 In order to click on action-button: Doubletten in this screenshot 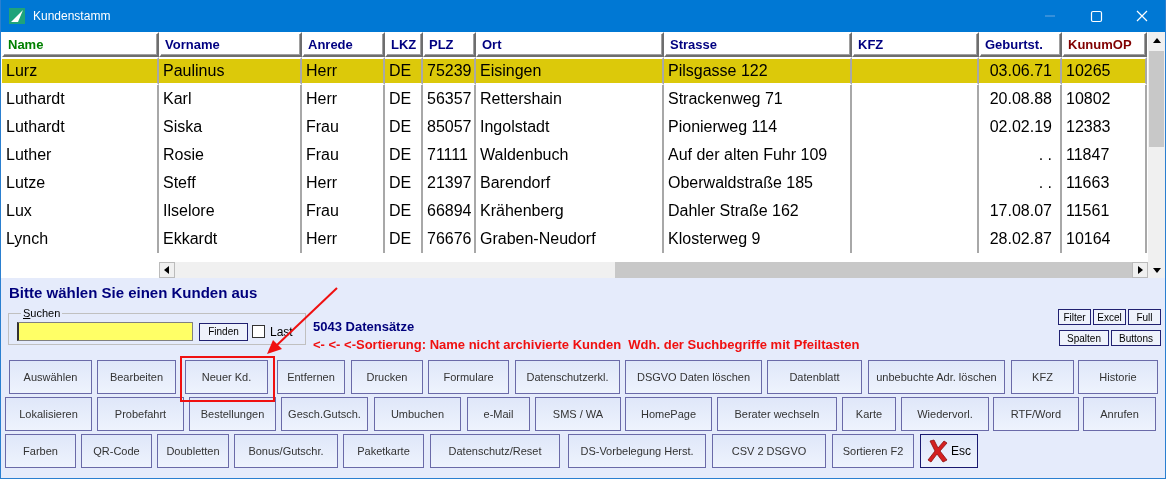, I will do `click(193, 451)`.